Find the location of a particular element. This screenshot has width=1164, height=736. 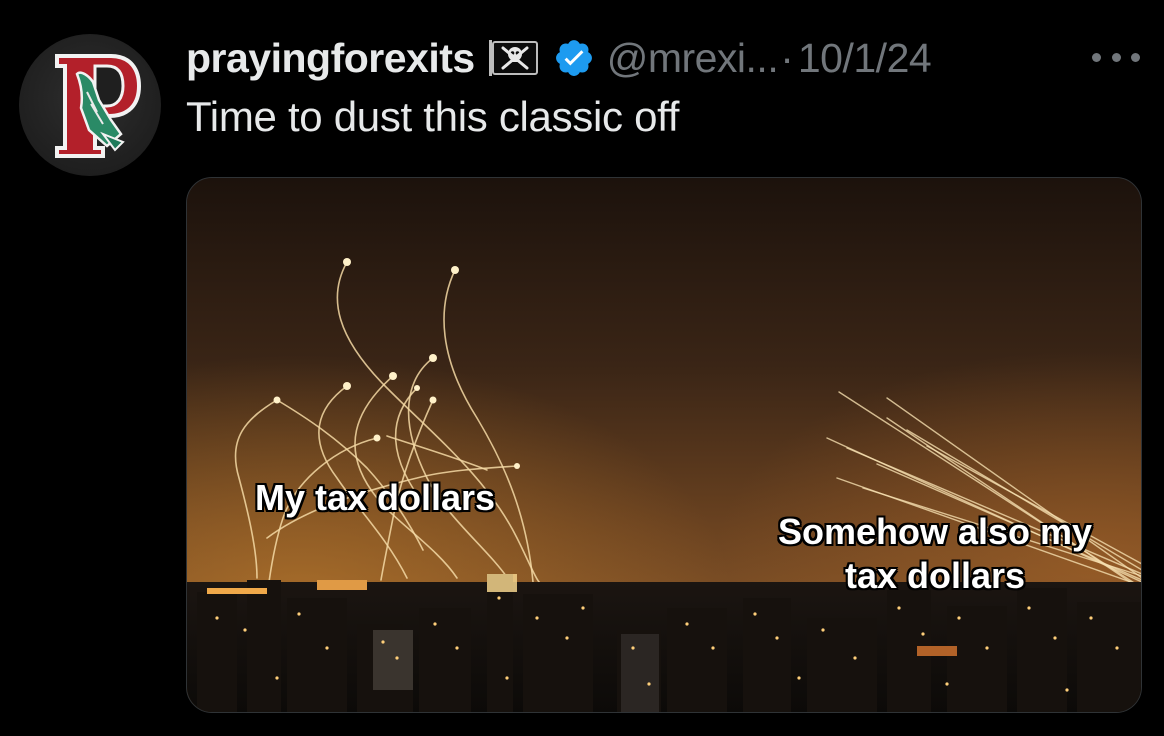

praying-hands-letter-p-icon is located at coordinates (98, 106).